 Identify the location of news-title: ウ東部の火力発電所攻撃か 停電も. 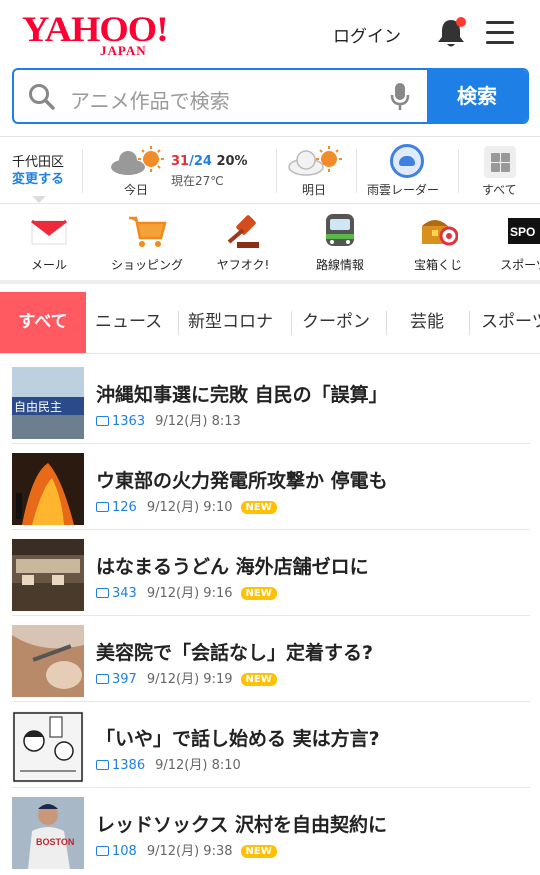
(242, 481).